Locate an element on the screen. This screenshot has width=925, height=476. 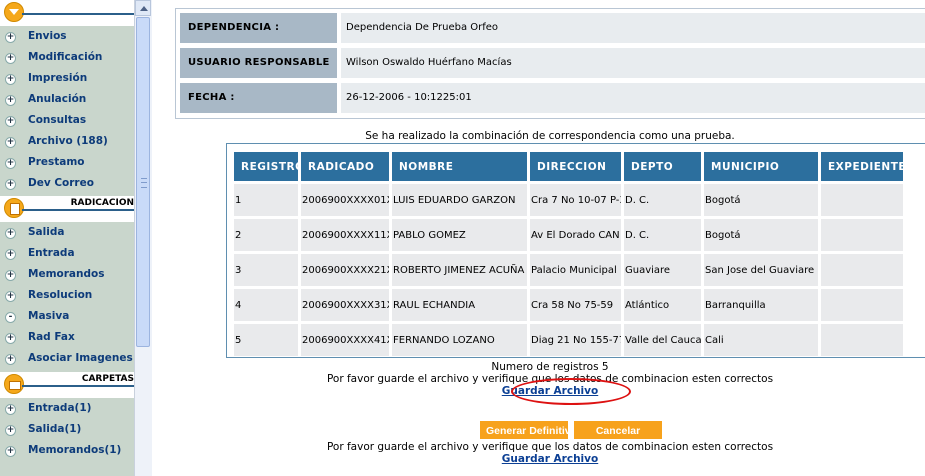
sidebar-item-label: Modificación is located at coordinates (65, 57).